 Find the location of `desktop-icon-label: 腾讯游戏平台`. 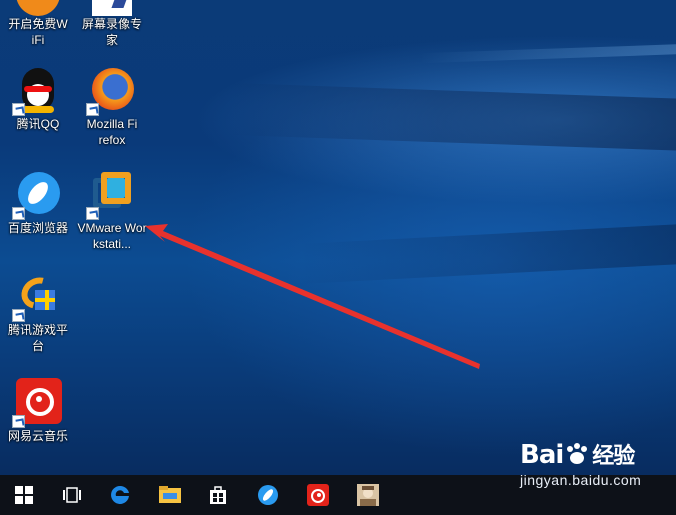

desktop-icon-label: 腾讯游戏平台 is located at coordinates (37, 338).